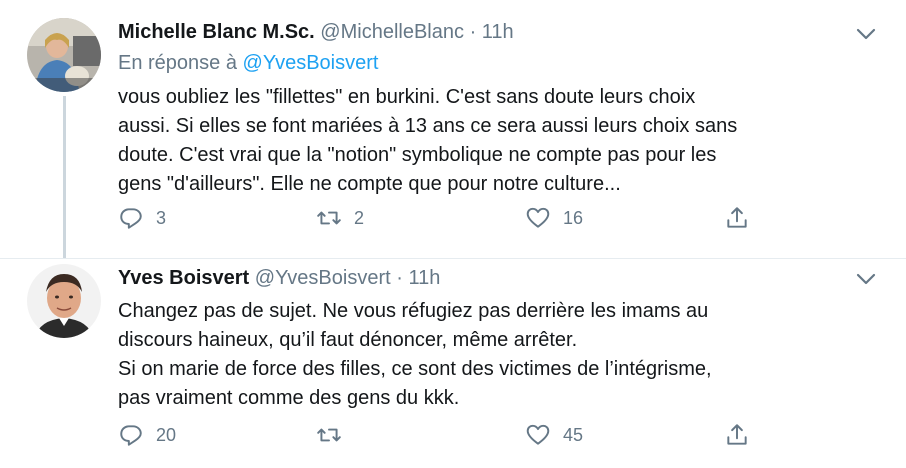  Describe the element at coordinates (311, 63) in the screenshot. I see `reply-to-link: @YvesBoisvert` at that location.